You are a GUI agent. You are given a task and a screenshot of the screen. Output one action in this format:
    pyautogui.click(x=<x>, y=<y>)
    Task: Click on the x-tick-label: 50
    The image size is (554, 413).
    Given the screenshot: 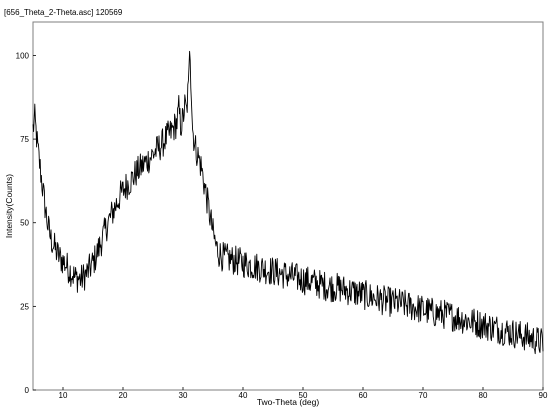 What is the action you would take?
    pyautogui.click(x=303, y=395)
    